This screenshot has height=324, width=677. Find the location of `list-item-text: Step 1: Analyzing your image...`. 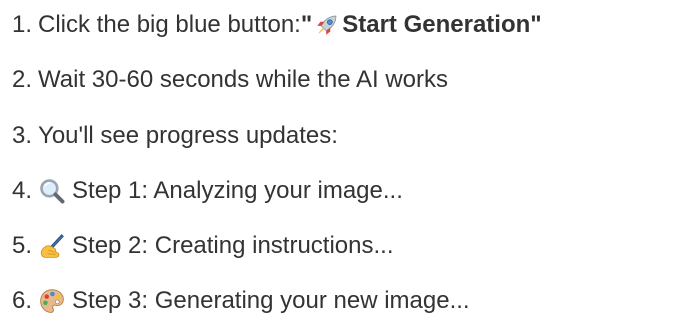

list-item-text: Step 1: Analyzing your image... is located at coordinates (237, 190).